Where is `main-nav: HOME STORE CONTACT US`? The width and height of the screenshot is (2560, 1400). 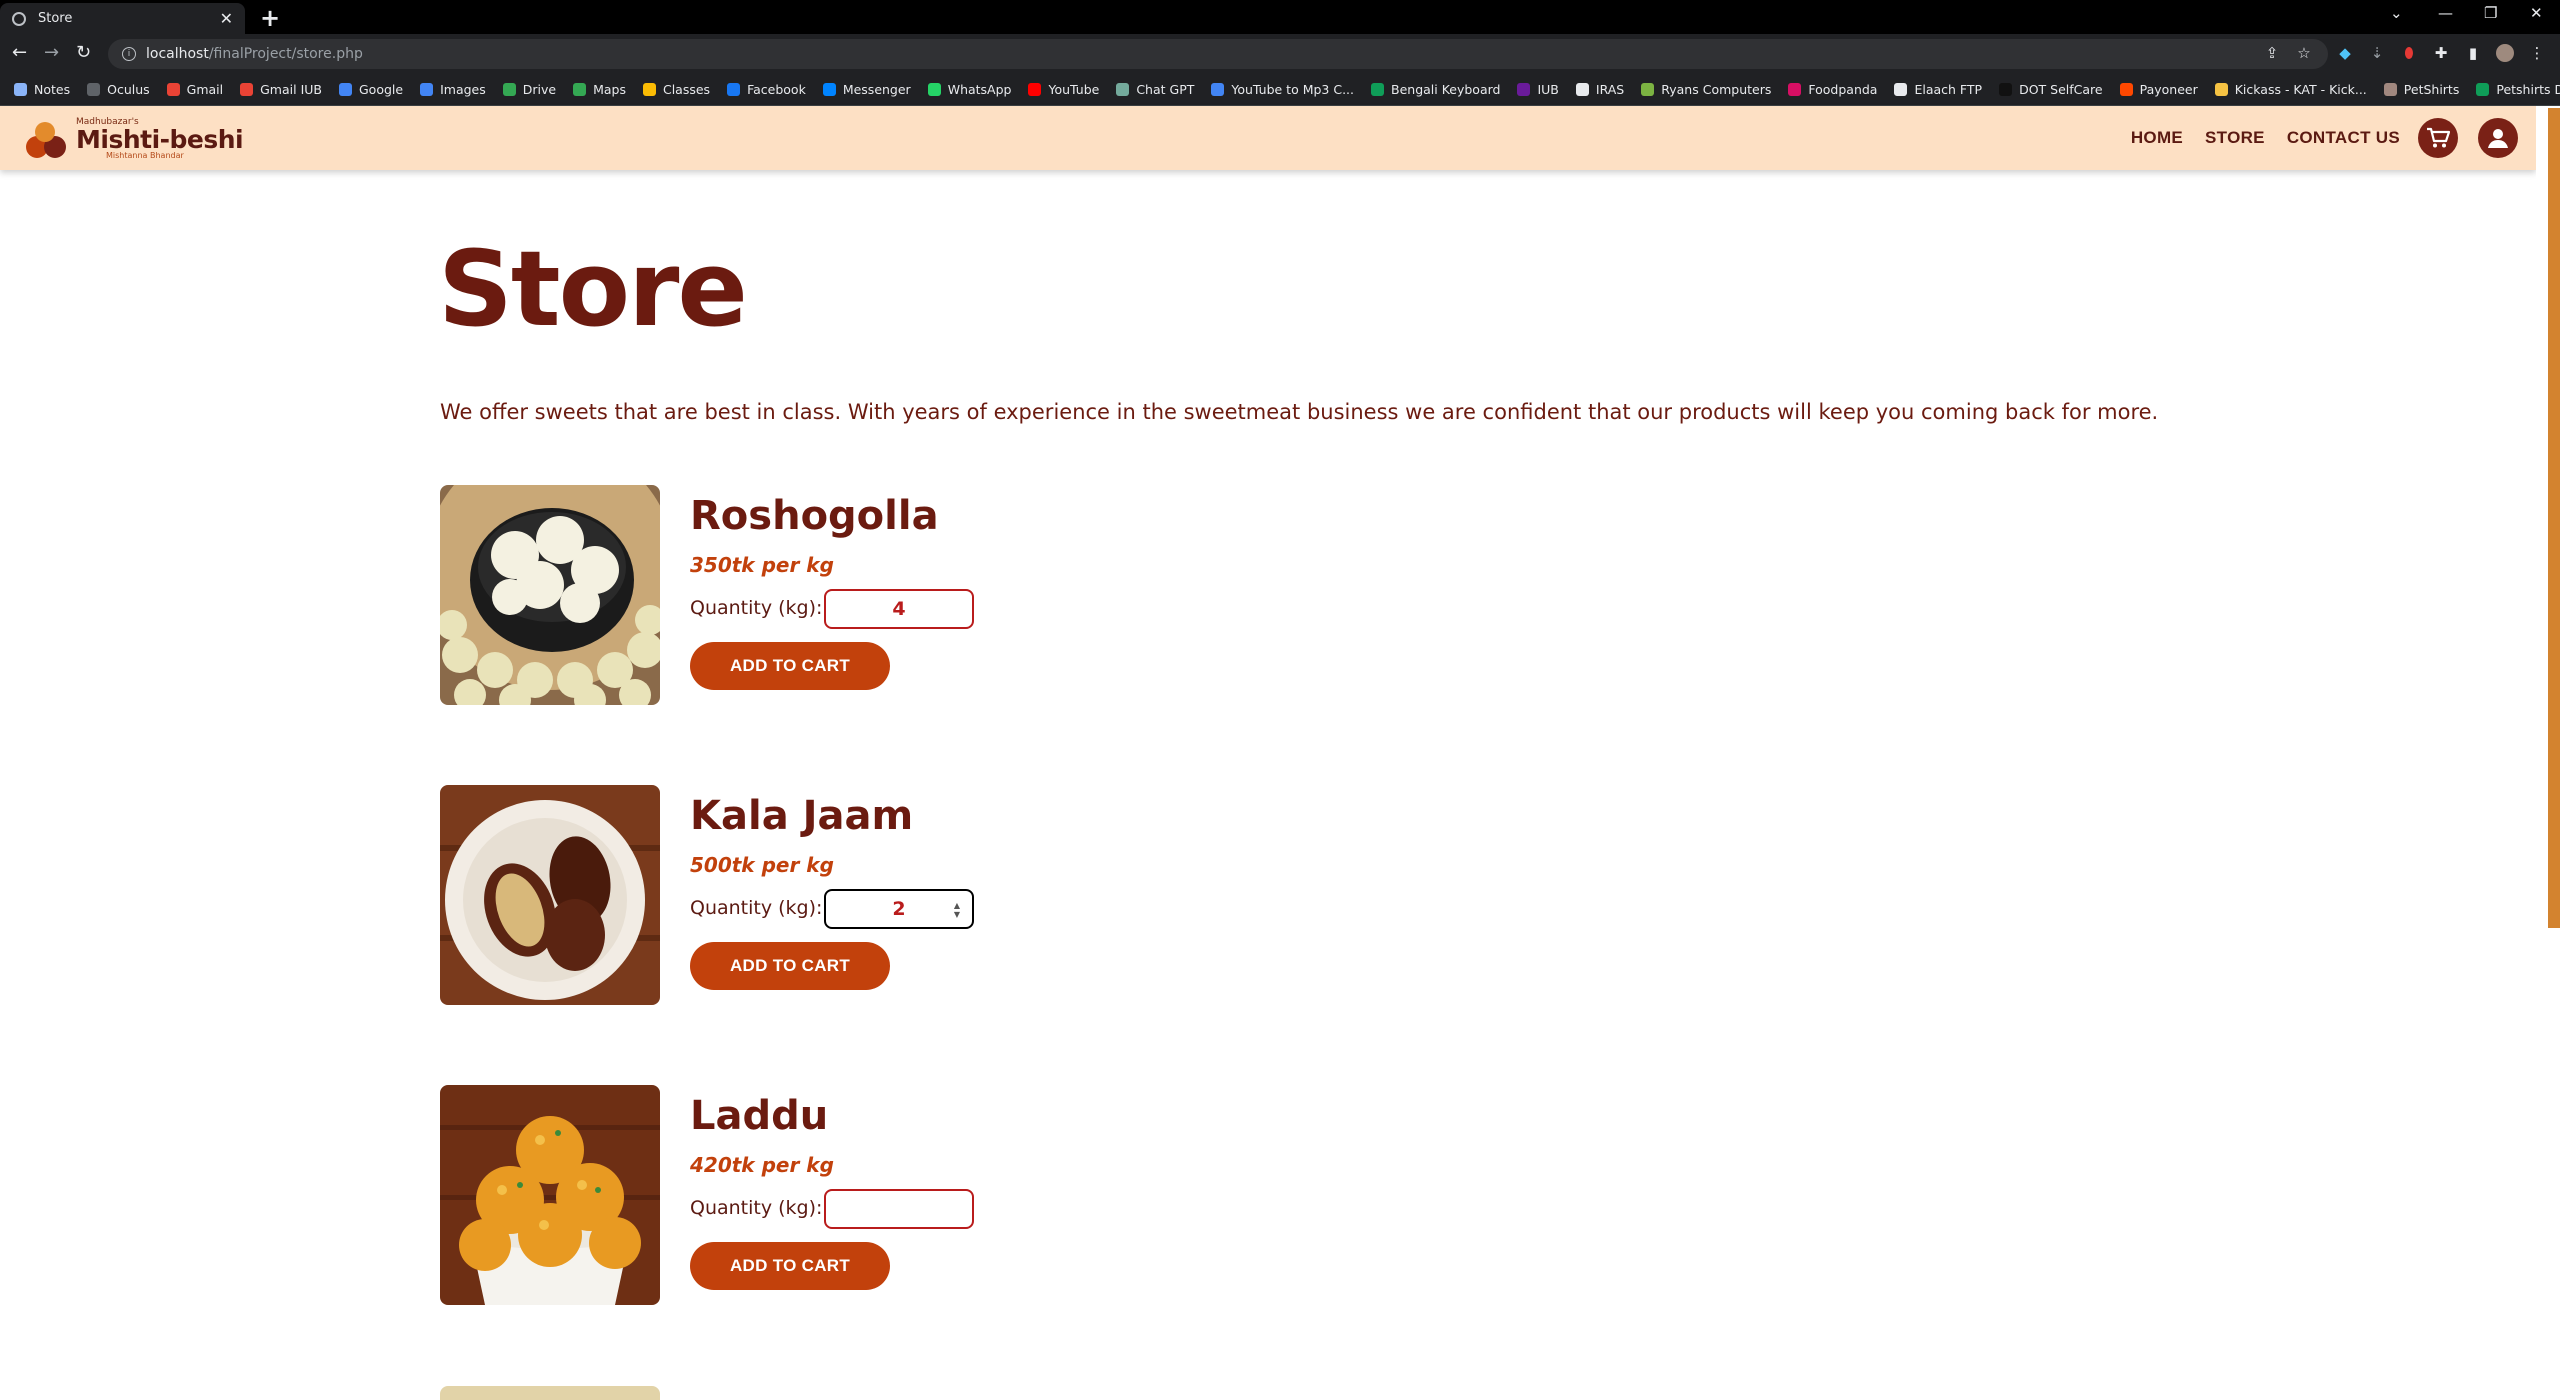 main-nav: HOME STORE CONTACT US is located at coordinates (2333, 138).